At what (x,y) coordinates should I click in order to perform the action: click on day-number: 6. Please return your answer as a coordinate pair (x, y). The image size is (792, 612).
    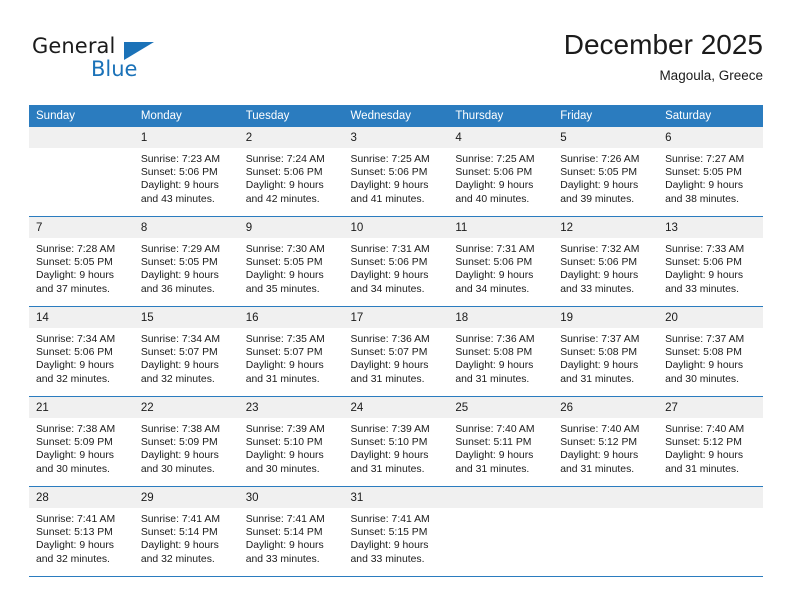
    Looking at the image, I should click on (710, 137).